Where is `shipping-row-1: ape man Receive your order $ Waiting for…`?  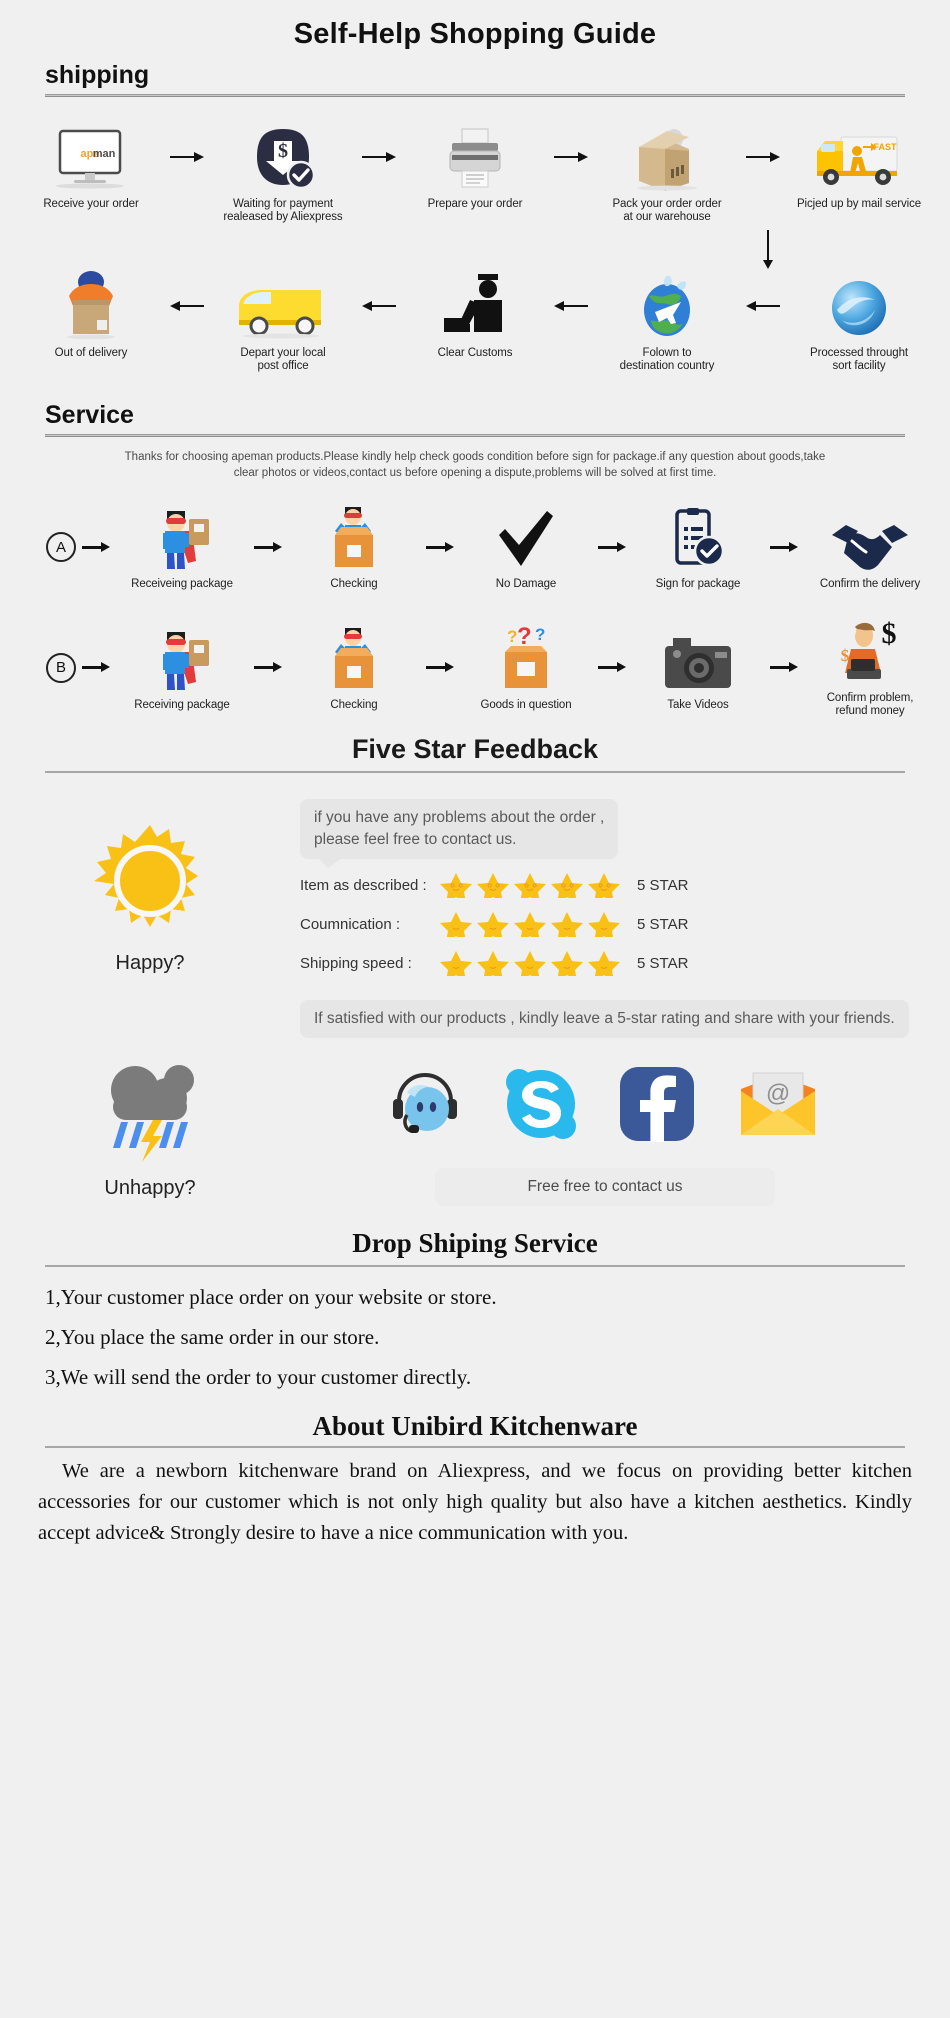 shipping-row-1: ape man Receive your order $ Waiting for… is located at coordinates (475, 173).